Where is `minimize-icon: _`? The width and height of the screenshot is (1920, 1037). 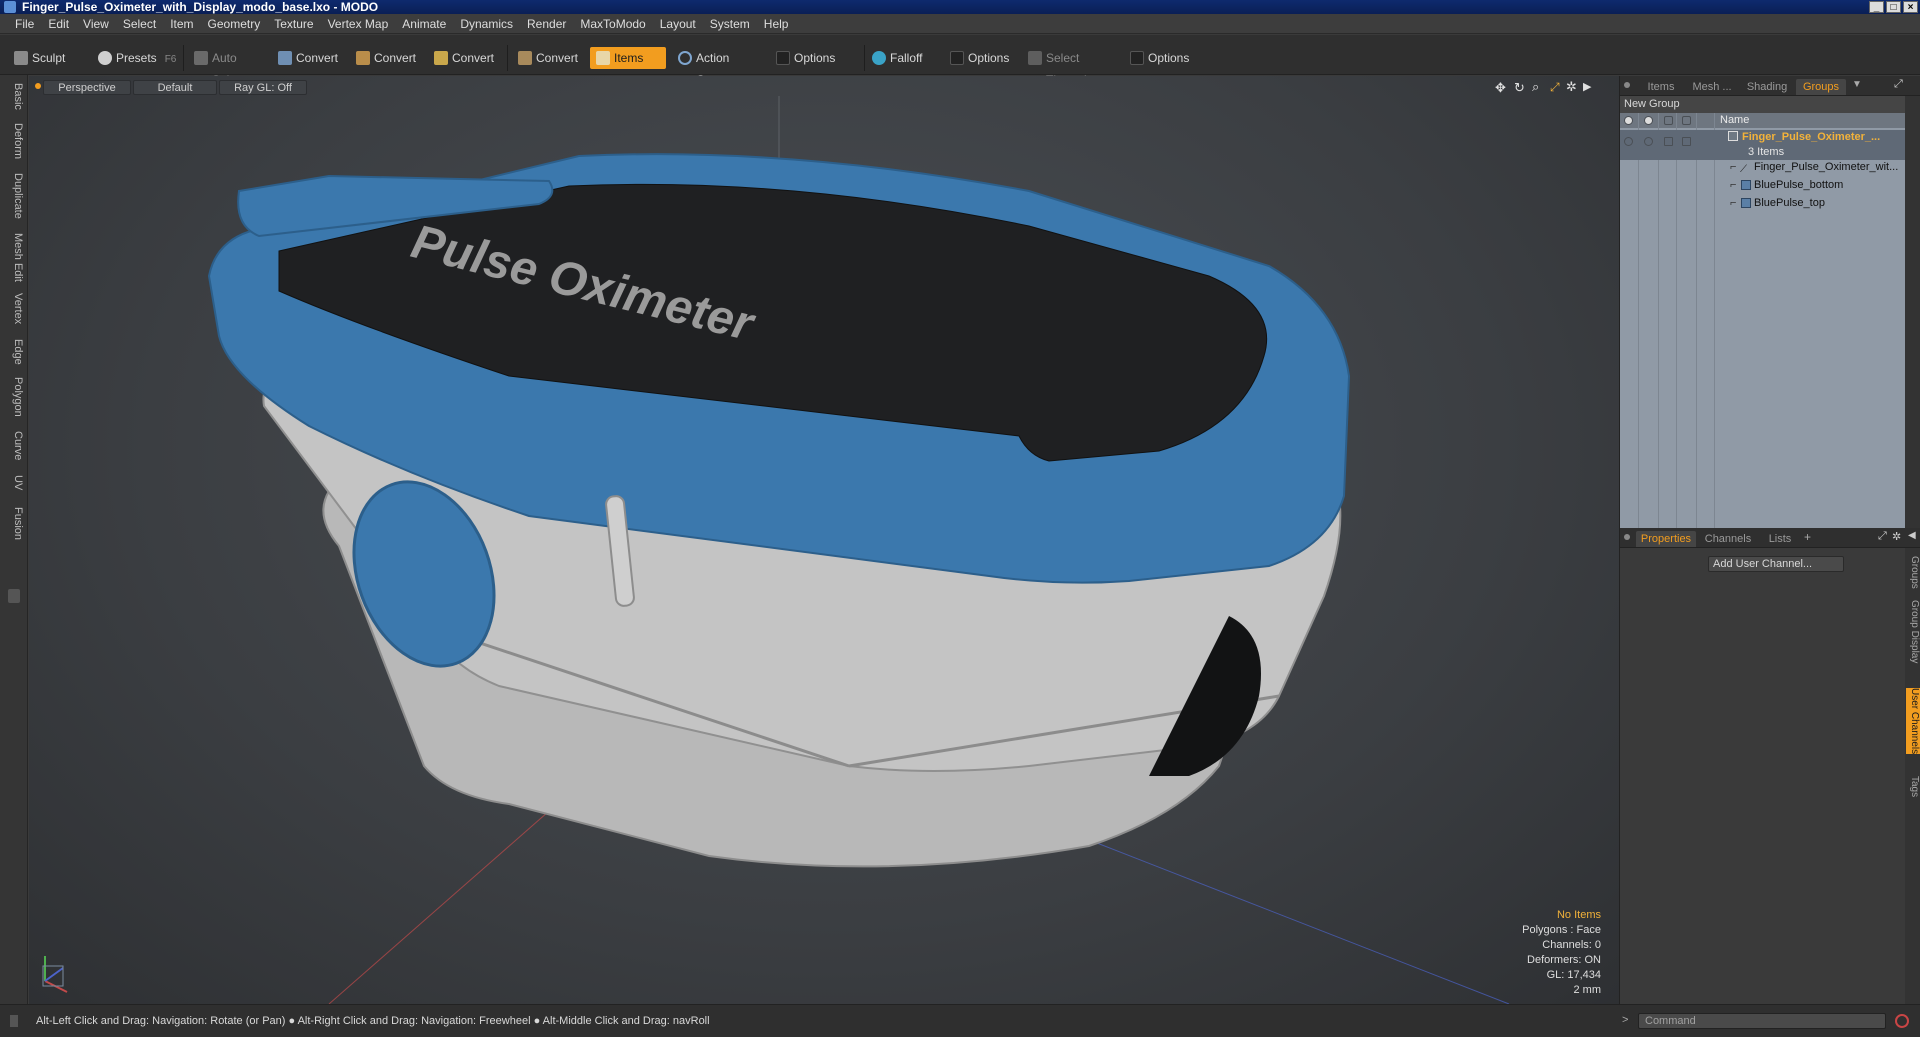 minimize-icon: _ is located at coordinates (1876, 7).